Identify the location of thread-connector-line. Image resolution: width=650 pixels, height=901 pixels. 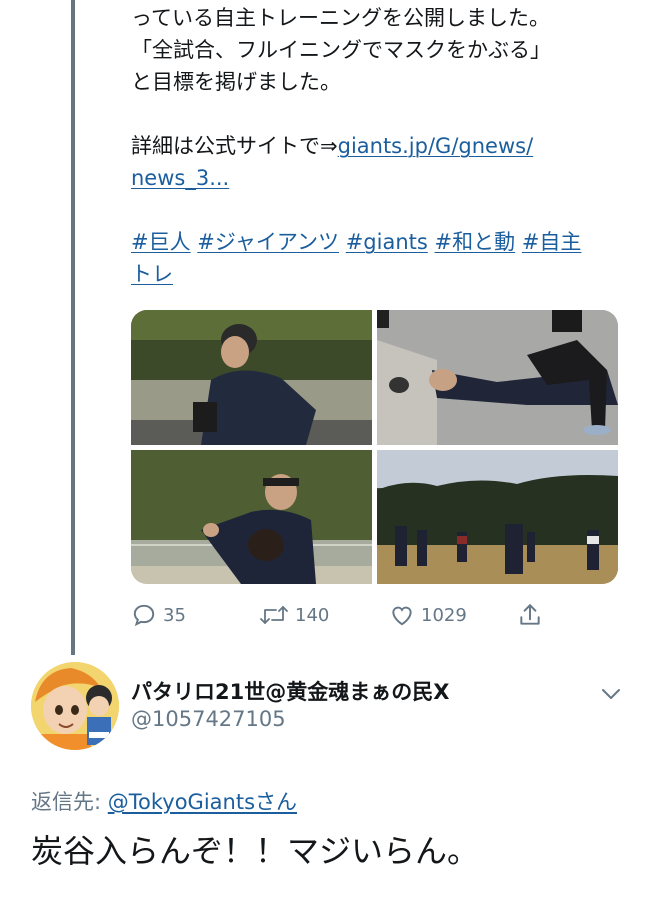
(73, 327).